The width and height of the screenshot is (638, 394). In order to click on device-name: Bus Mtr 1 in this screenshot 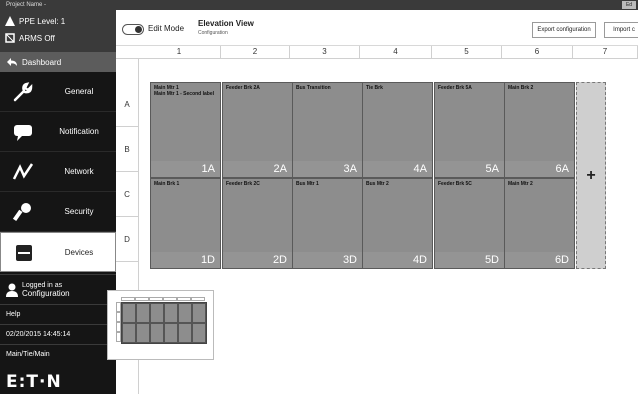, I will do `click(307, 184)`.